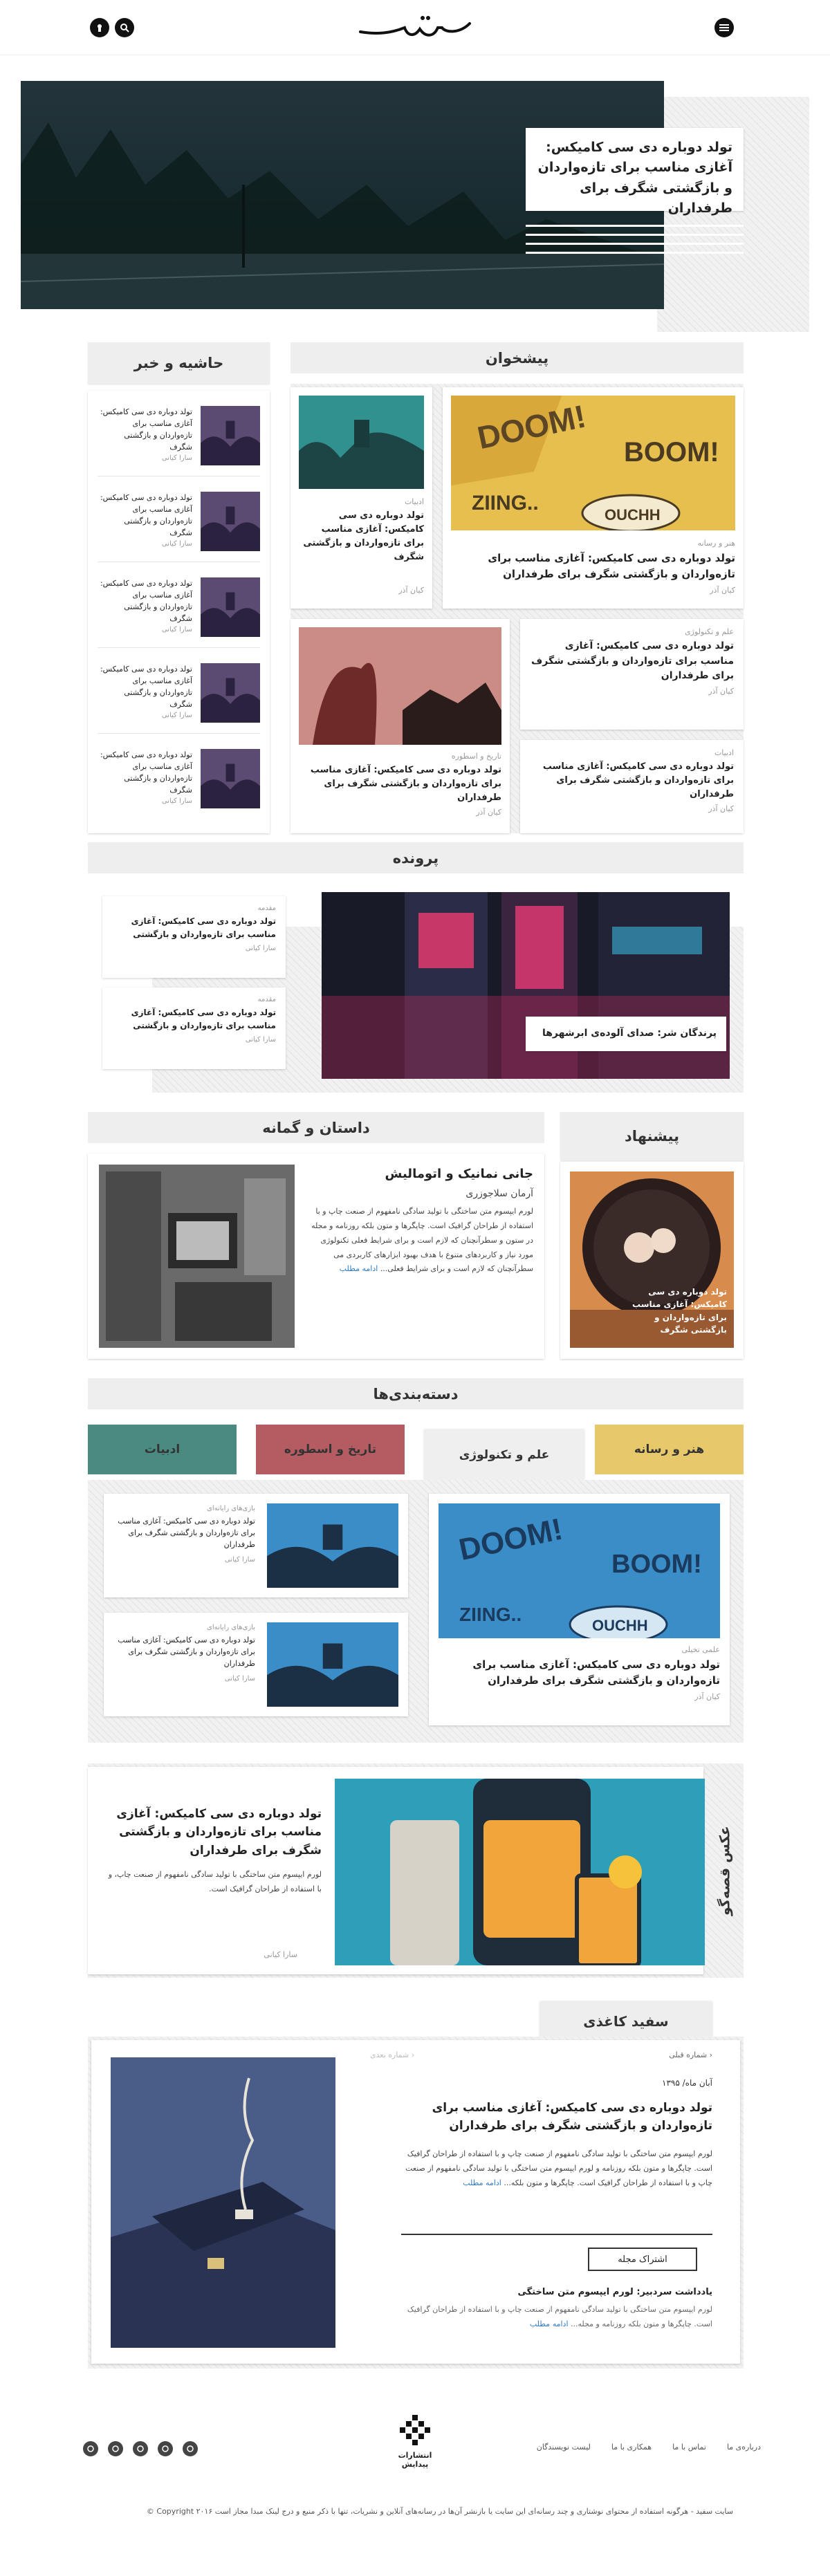 This screenshot has width=830, height=2576. I want to click on menu-icon, so click(724, 27).